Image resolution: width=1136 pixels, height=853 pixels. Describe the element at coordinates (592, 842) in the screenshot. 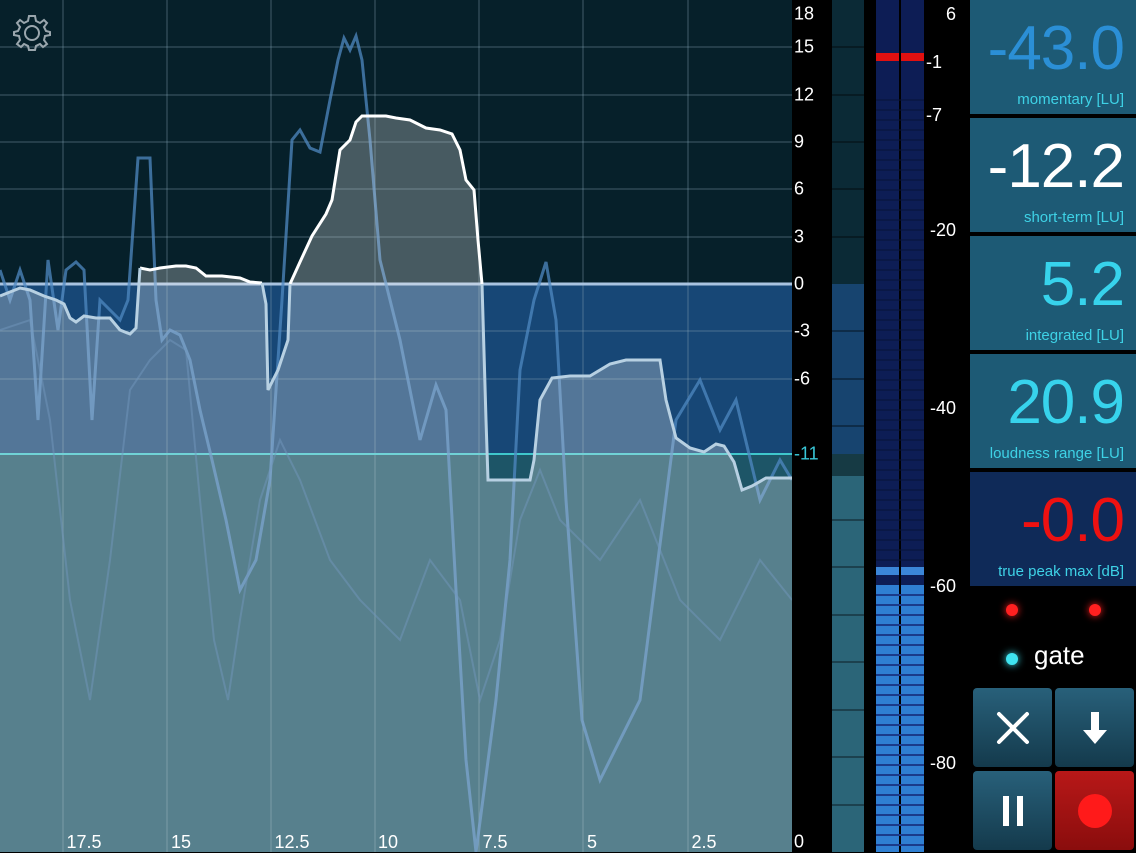

I see `x-tick: 5` at that location.